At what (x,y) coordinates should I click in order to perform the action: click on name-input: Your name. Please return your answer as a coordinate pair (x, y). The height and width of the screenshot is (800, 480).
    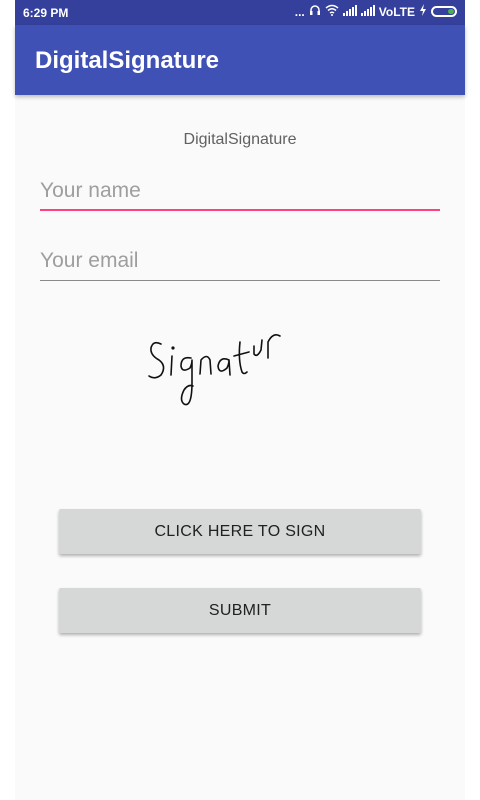
    Looking at the image, I should click on (240, 194).